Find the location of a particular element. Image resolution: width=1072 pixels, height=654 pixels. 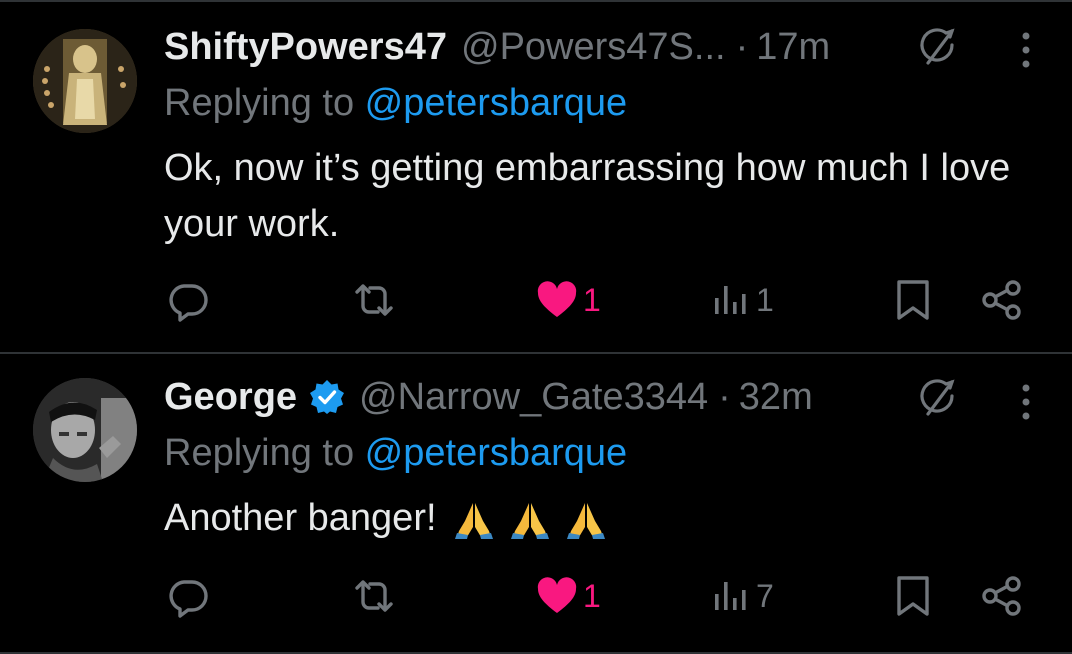

tweet-header: ShiftyPowers47 @Powers47S... · 17m is located at coordinates (497, 47).